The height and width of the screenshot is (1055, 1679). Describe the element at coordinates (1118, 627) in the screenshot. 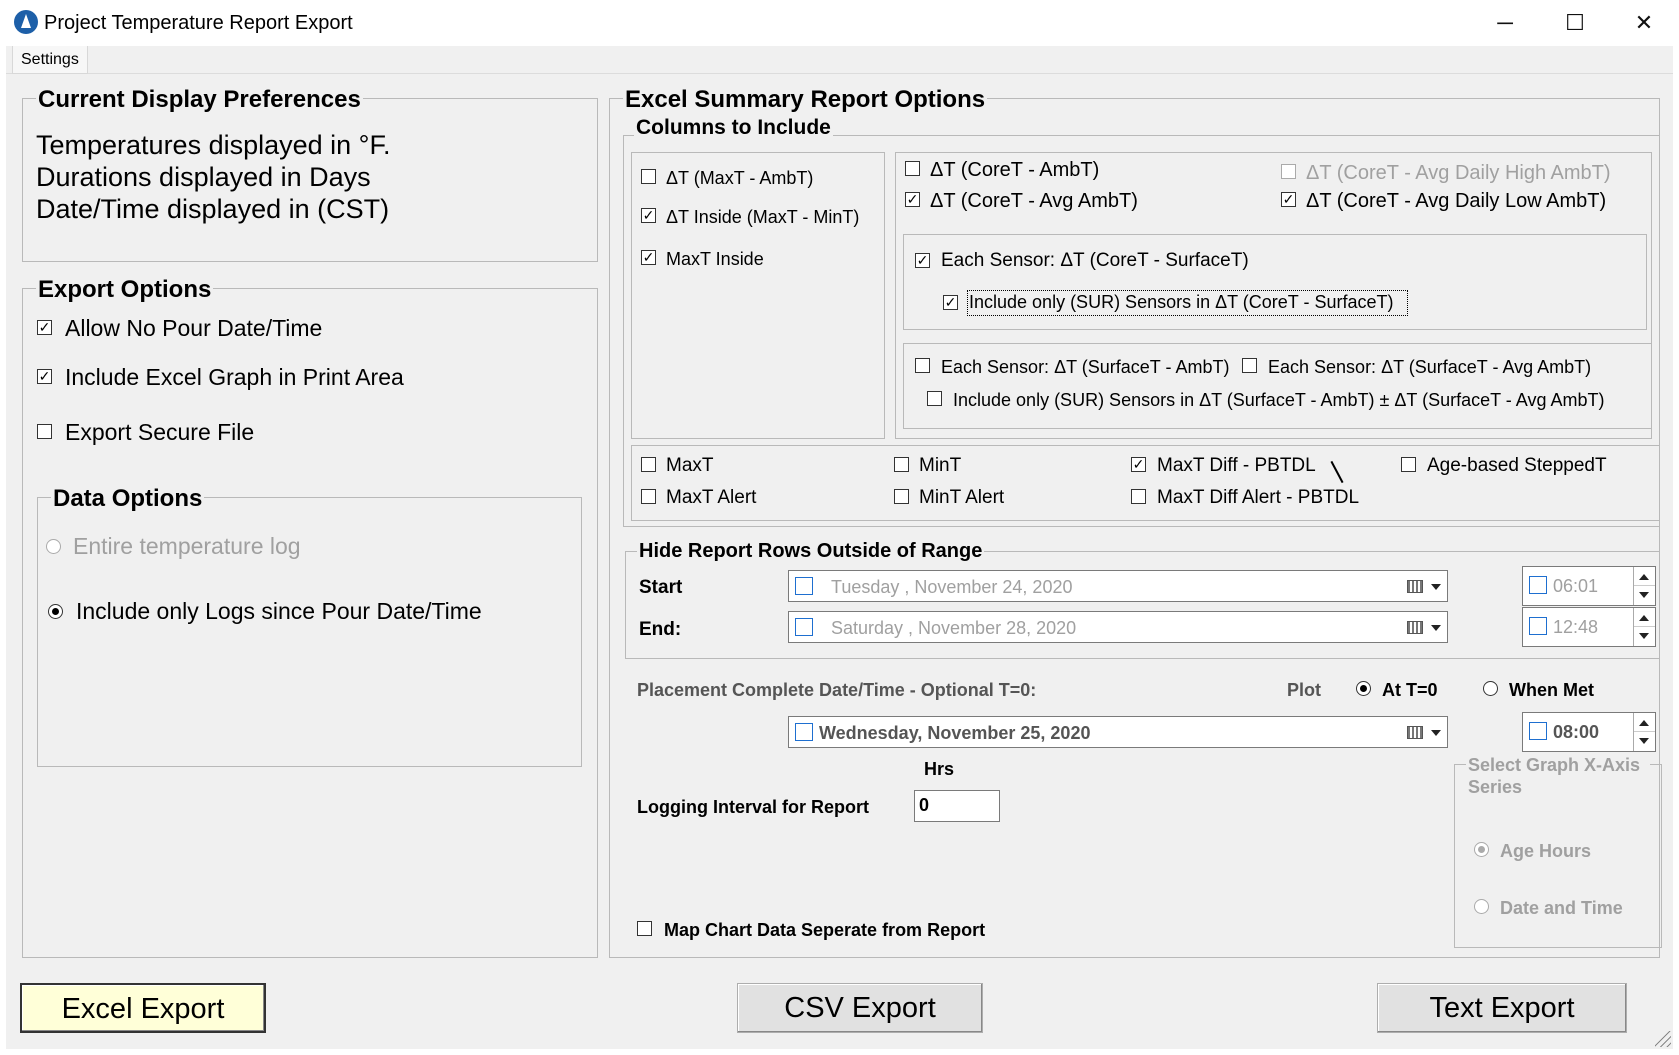

I see `end-date-picker: Saturday , November 28, 2020` at that location.